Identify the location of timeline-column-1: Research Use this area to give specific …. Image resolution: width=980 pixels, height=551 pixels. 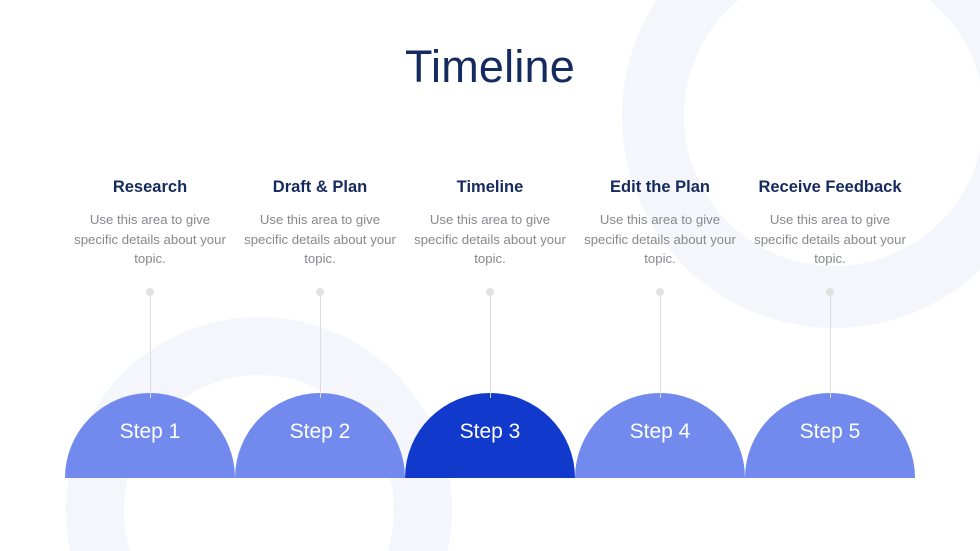
(150, 222).